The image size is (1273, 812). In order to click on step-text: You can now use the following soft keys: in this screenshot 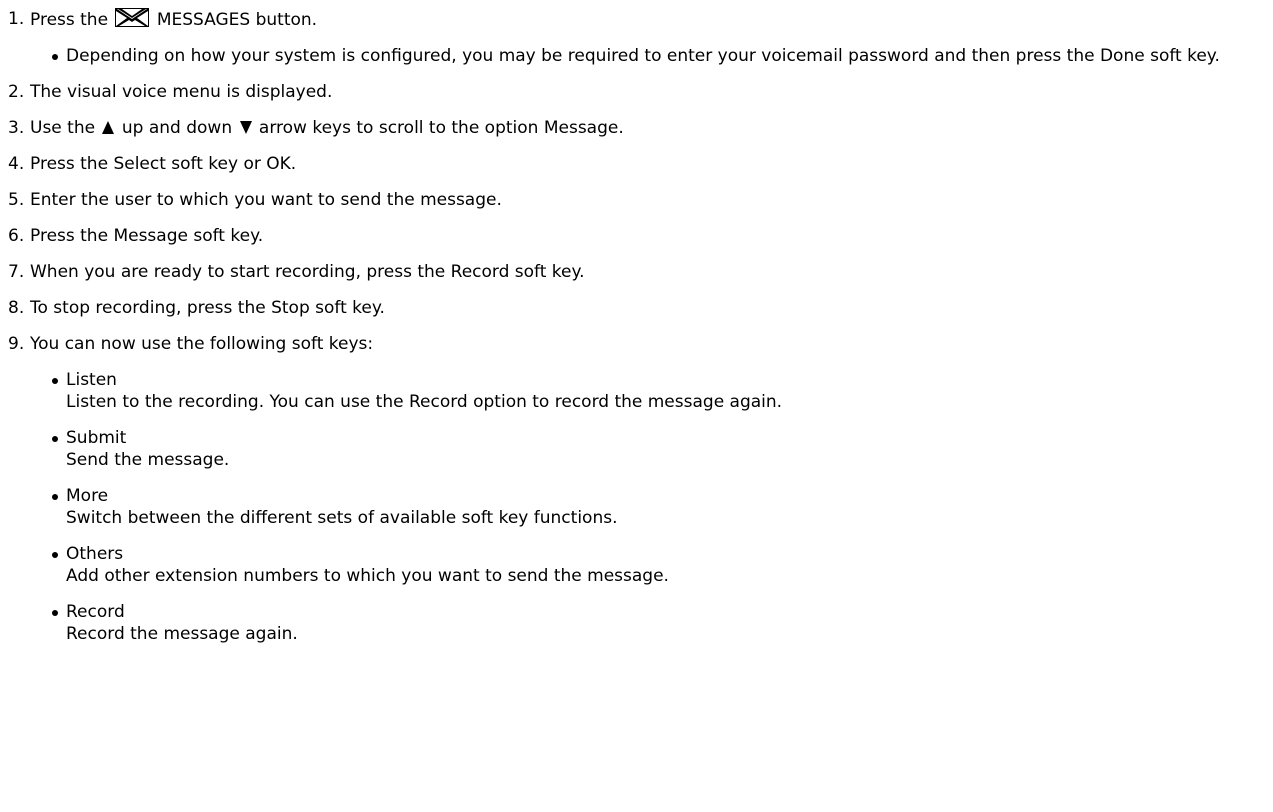, I will do `click(202, 344)`.